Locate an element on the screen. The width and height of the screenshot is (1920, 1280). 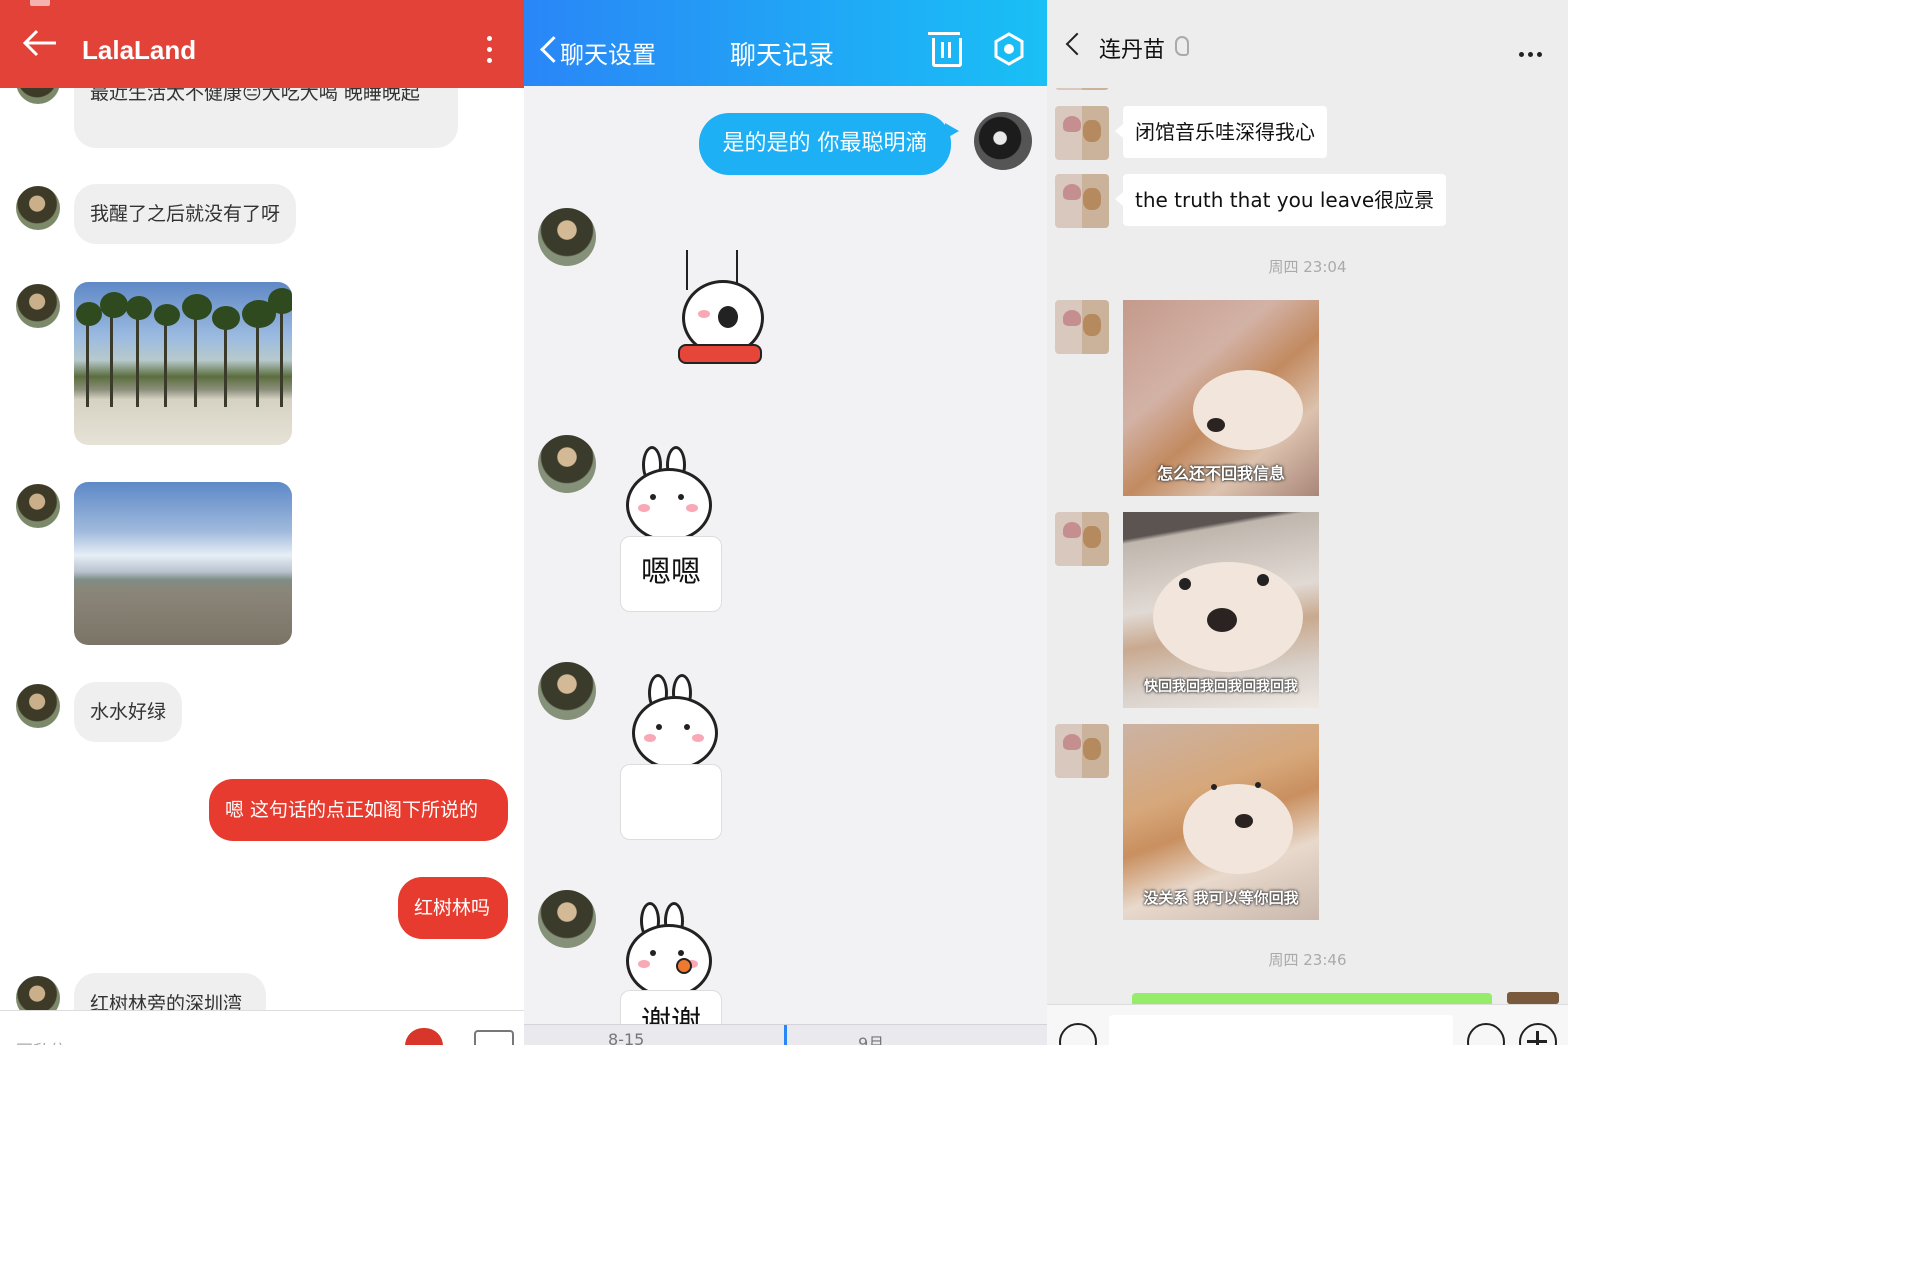
timeline-cursor is located at coordinates (785, 1035).